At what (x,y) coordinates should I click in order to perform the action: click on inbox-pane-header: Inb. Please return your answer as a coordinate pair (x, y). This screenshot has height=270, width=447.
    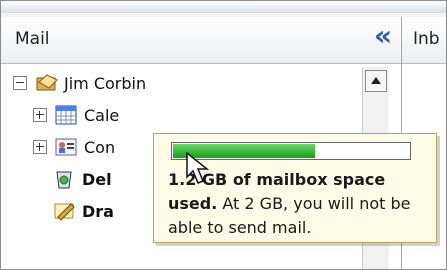
    Looking at the image, I should click on (424, 40).